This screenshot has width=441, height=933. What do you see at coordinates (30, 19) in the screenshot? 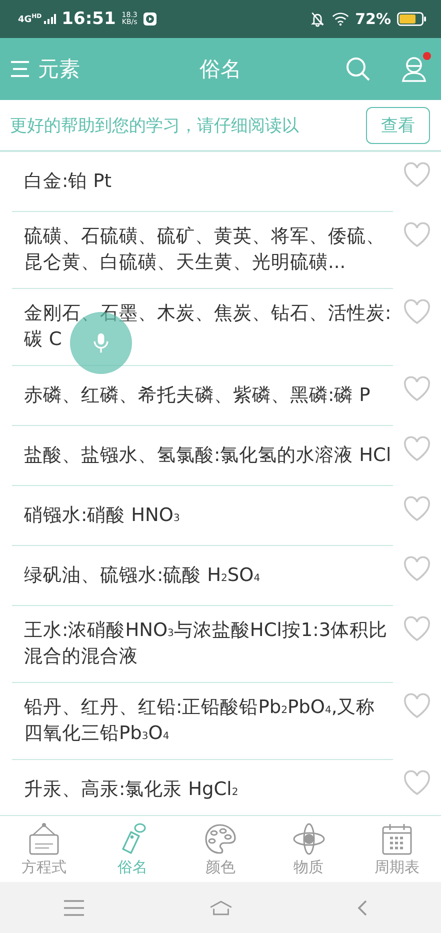
I see `network-label: 4G$^{HD}$` at bounding box center [30, 19].